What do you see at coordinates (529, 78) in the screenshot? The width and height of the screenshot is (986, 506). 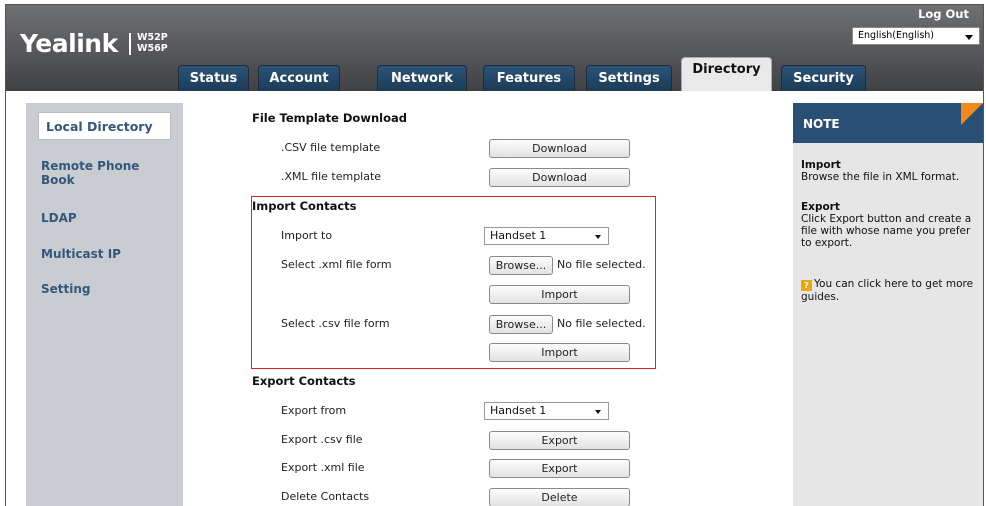 I see `tab-features: Features` at bounding box center [529, 78].